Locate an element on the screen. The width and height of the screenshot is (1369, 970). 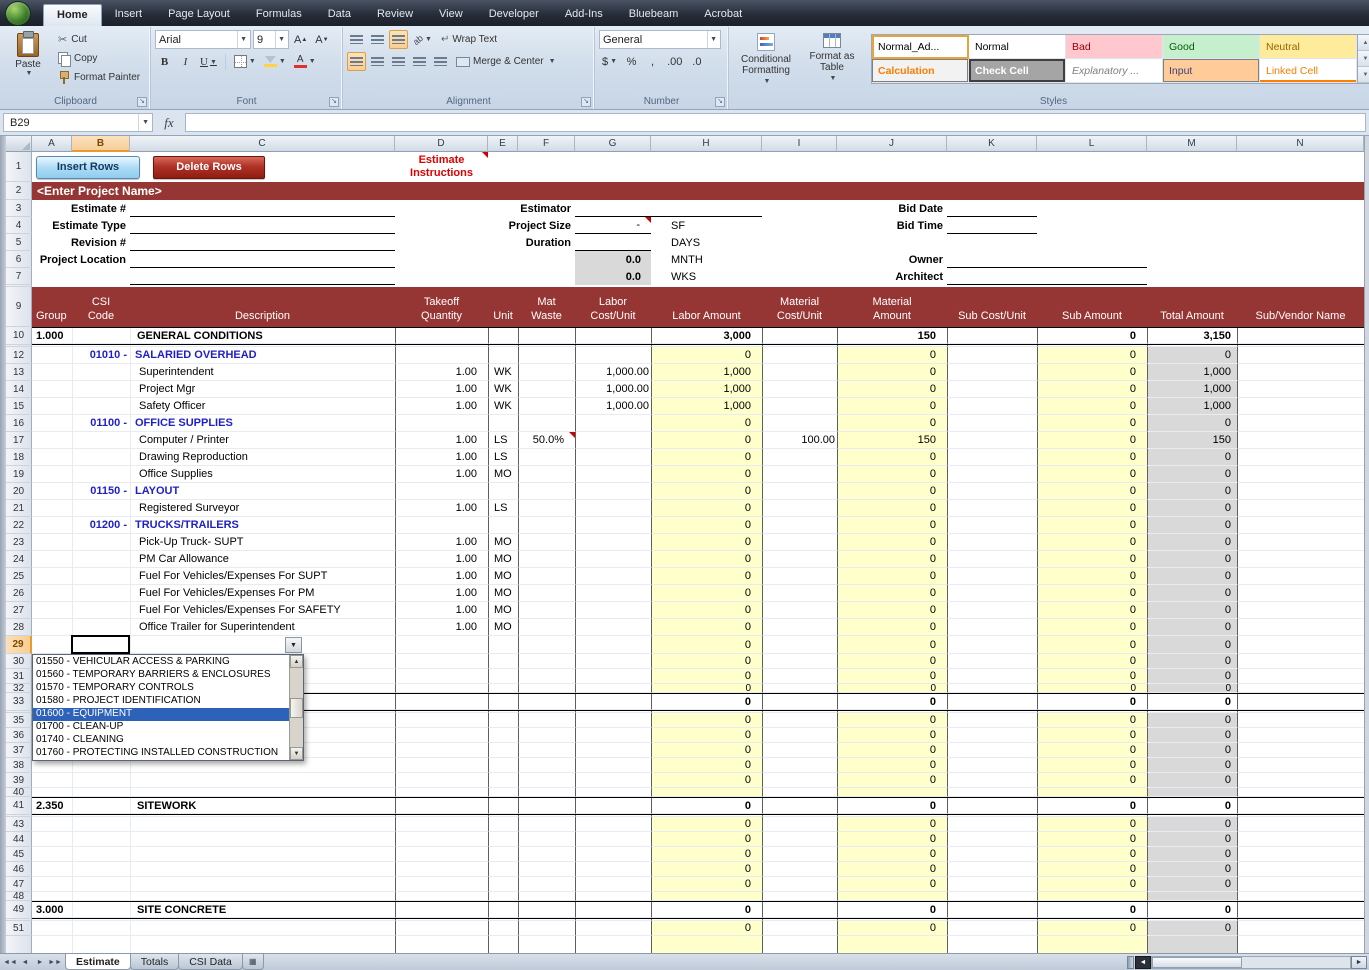
dropdown-arrow-button: ▼ is located at coordinates (293, 645).